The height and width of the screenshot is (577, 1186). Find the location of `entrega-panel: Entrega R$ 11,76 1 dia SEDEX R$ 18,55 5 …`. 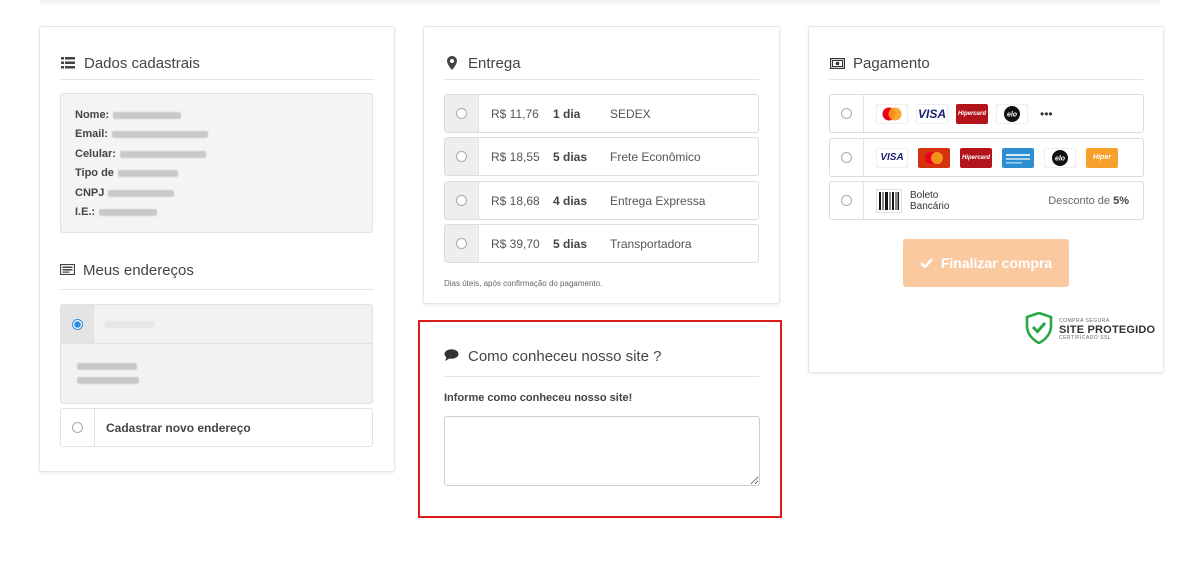

entrega-panel: Entrega R$ 11,76 1 dia SEDEX R$ 18,55 5 … is located at coordinates (601, 165).